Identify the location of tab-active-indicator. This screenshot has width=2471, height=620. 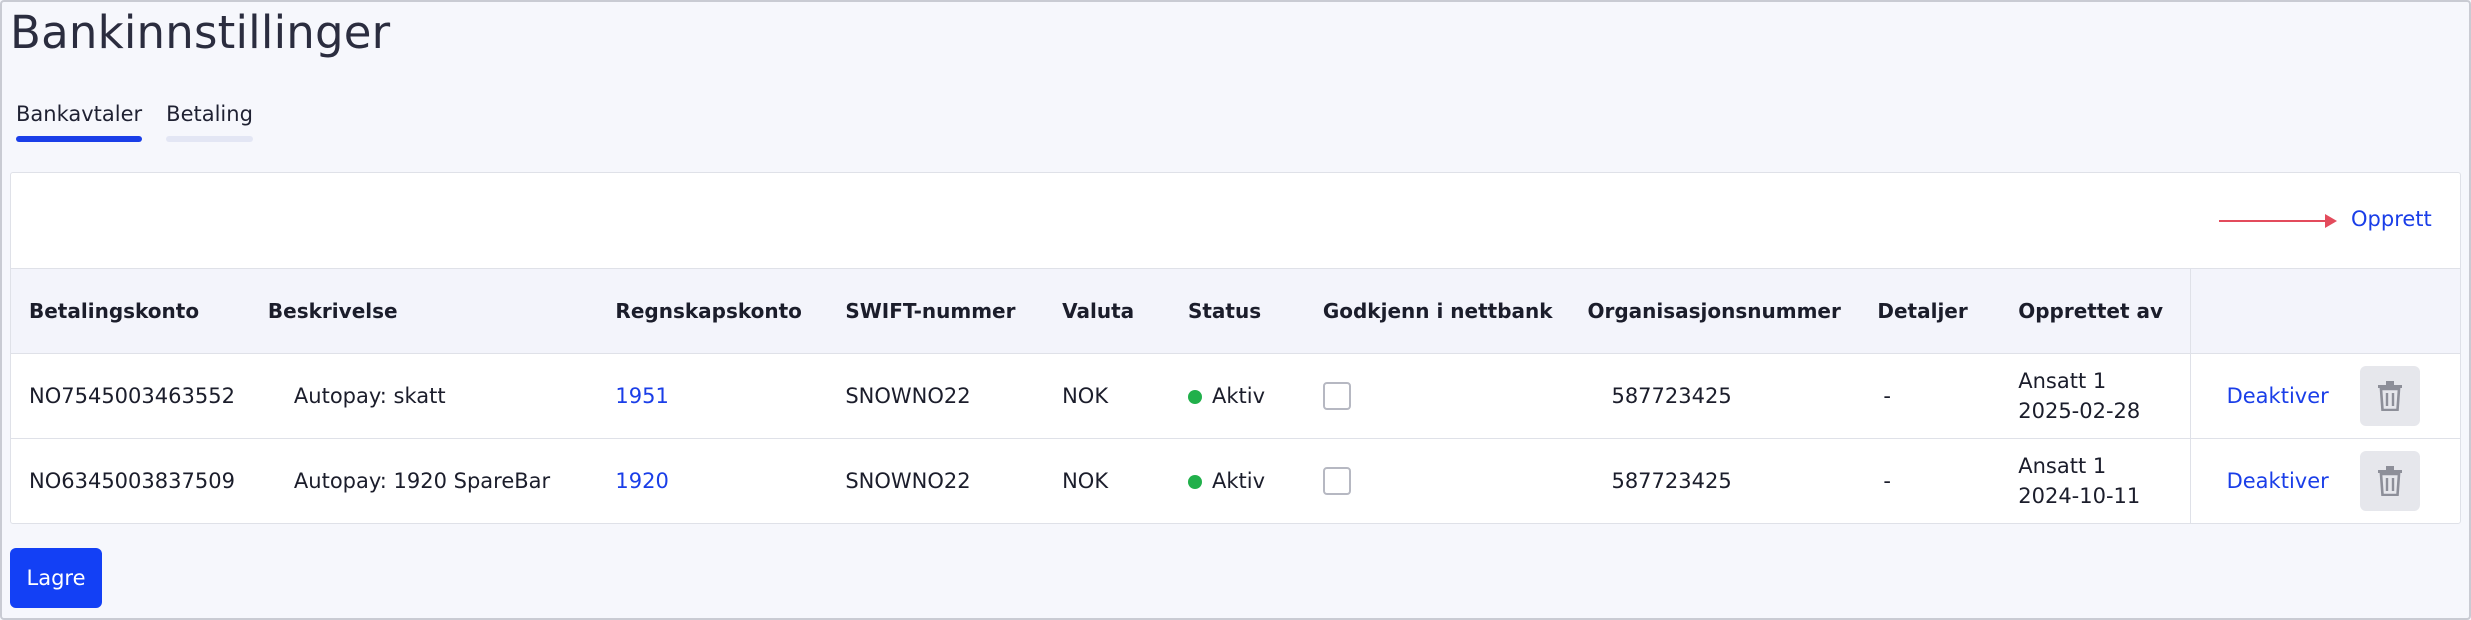
(79, 139).